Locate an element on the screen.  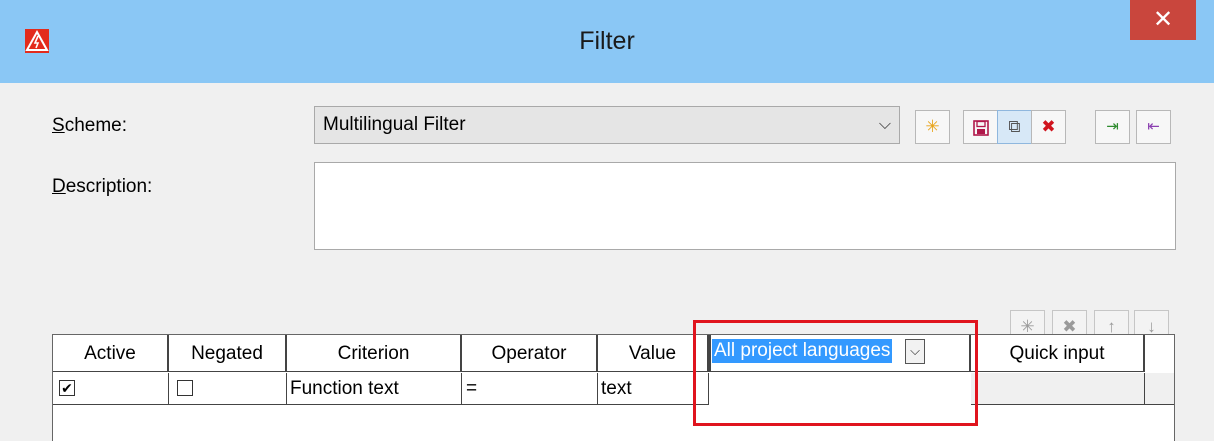
cell-negated is located at coordinates (228, 389).